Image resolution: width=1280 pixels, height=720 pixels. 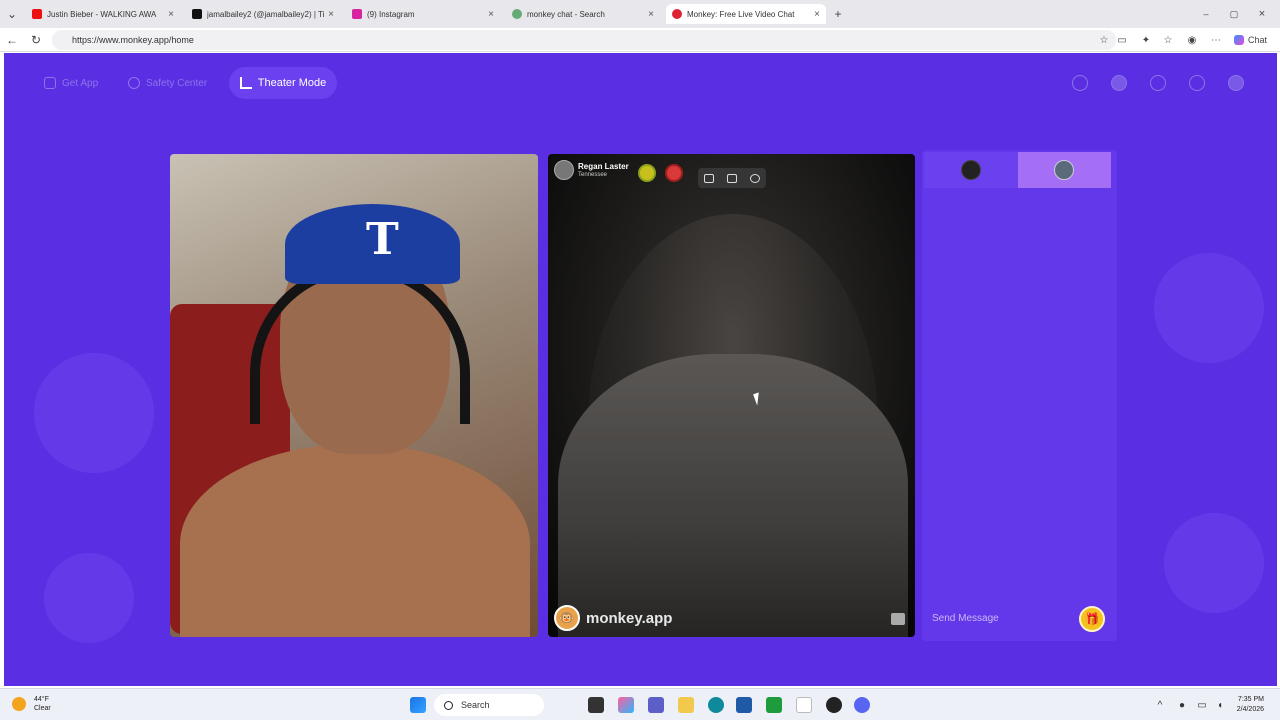 What do you see at coordinates (1220, 705) in the screenshot?
I see `volume-icon: ◖` at bounding box center [1220, 705].